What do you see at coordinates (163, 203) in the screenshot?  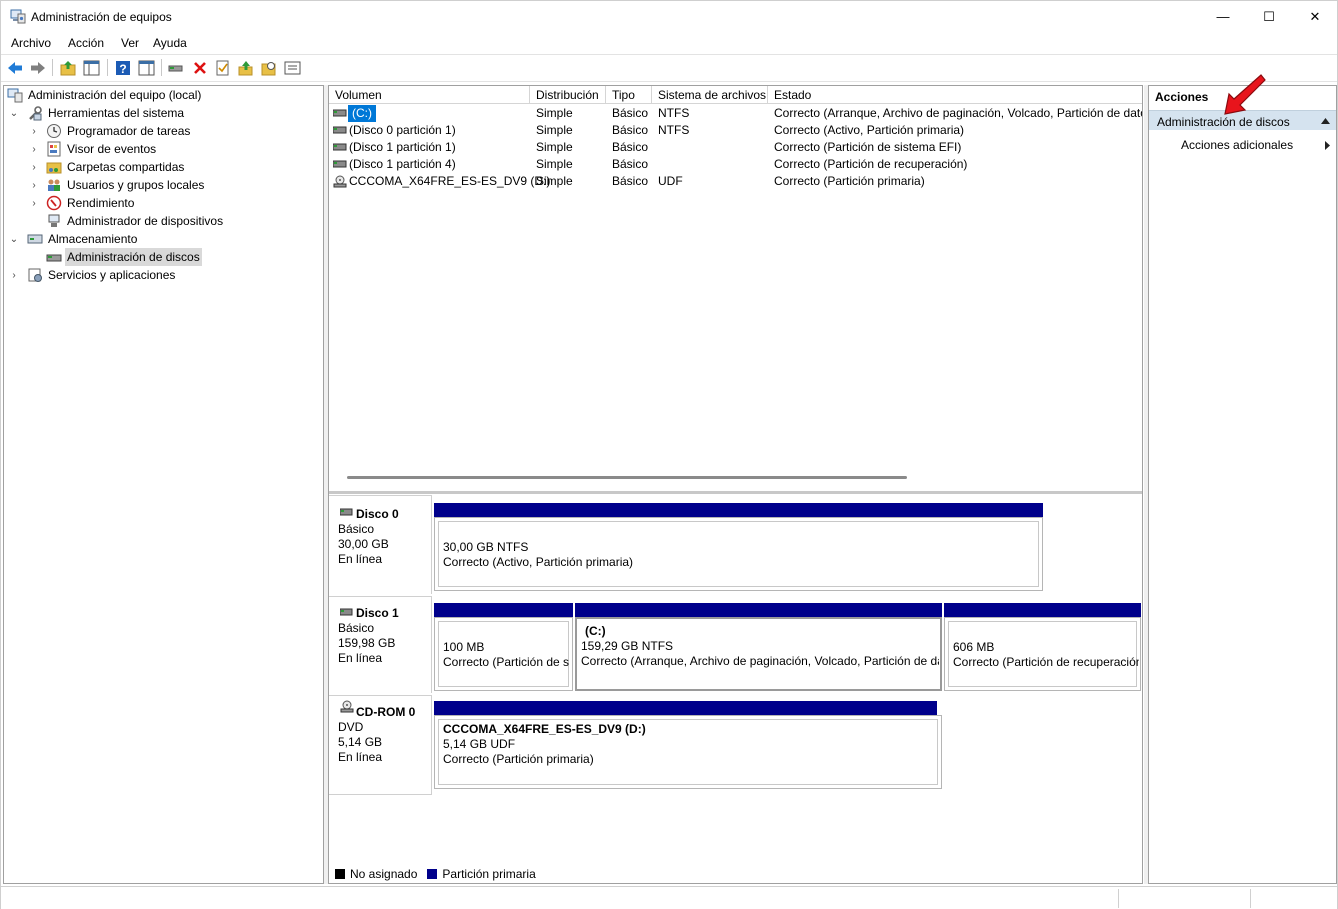 I see `tree-item-rendimiento: › Rendimiento` at bounding box center [163, 203].